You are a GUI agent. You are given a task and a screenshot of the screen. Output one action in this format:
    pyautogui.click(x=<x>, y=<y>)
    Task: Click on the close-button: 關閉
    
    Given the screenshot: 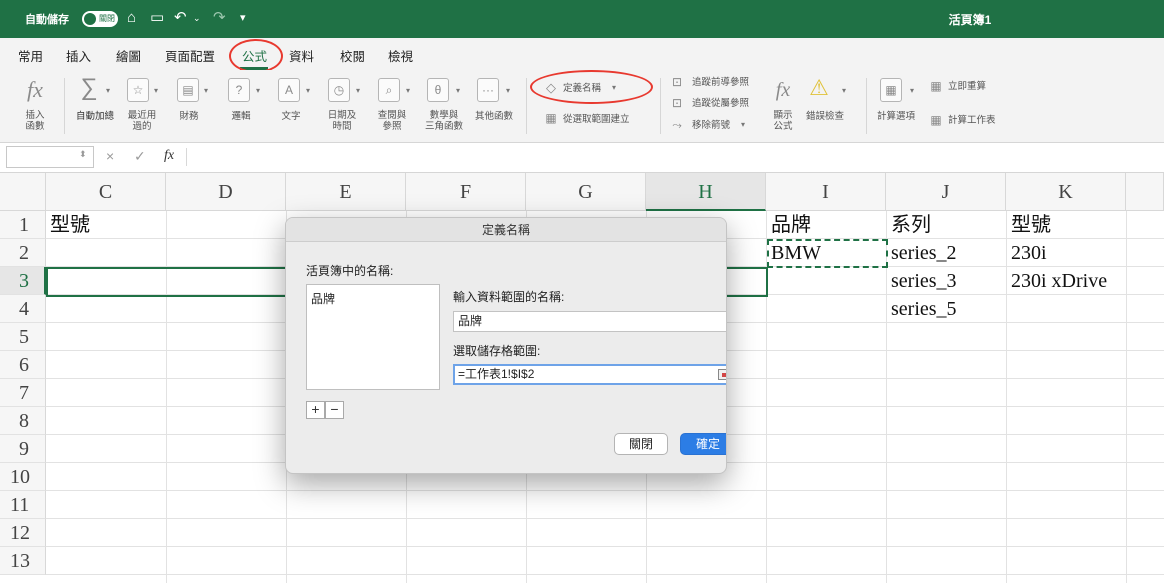 What is the action you would take?
    pyautogui.click(x=641, y=444)
    